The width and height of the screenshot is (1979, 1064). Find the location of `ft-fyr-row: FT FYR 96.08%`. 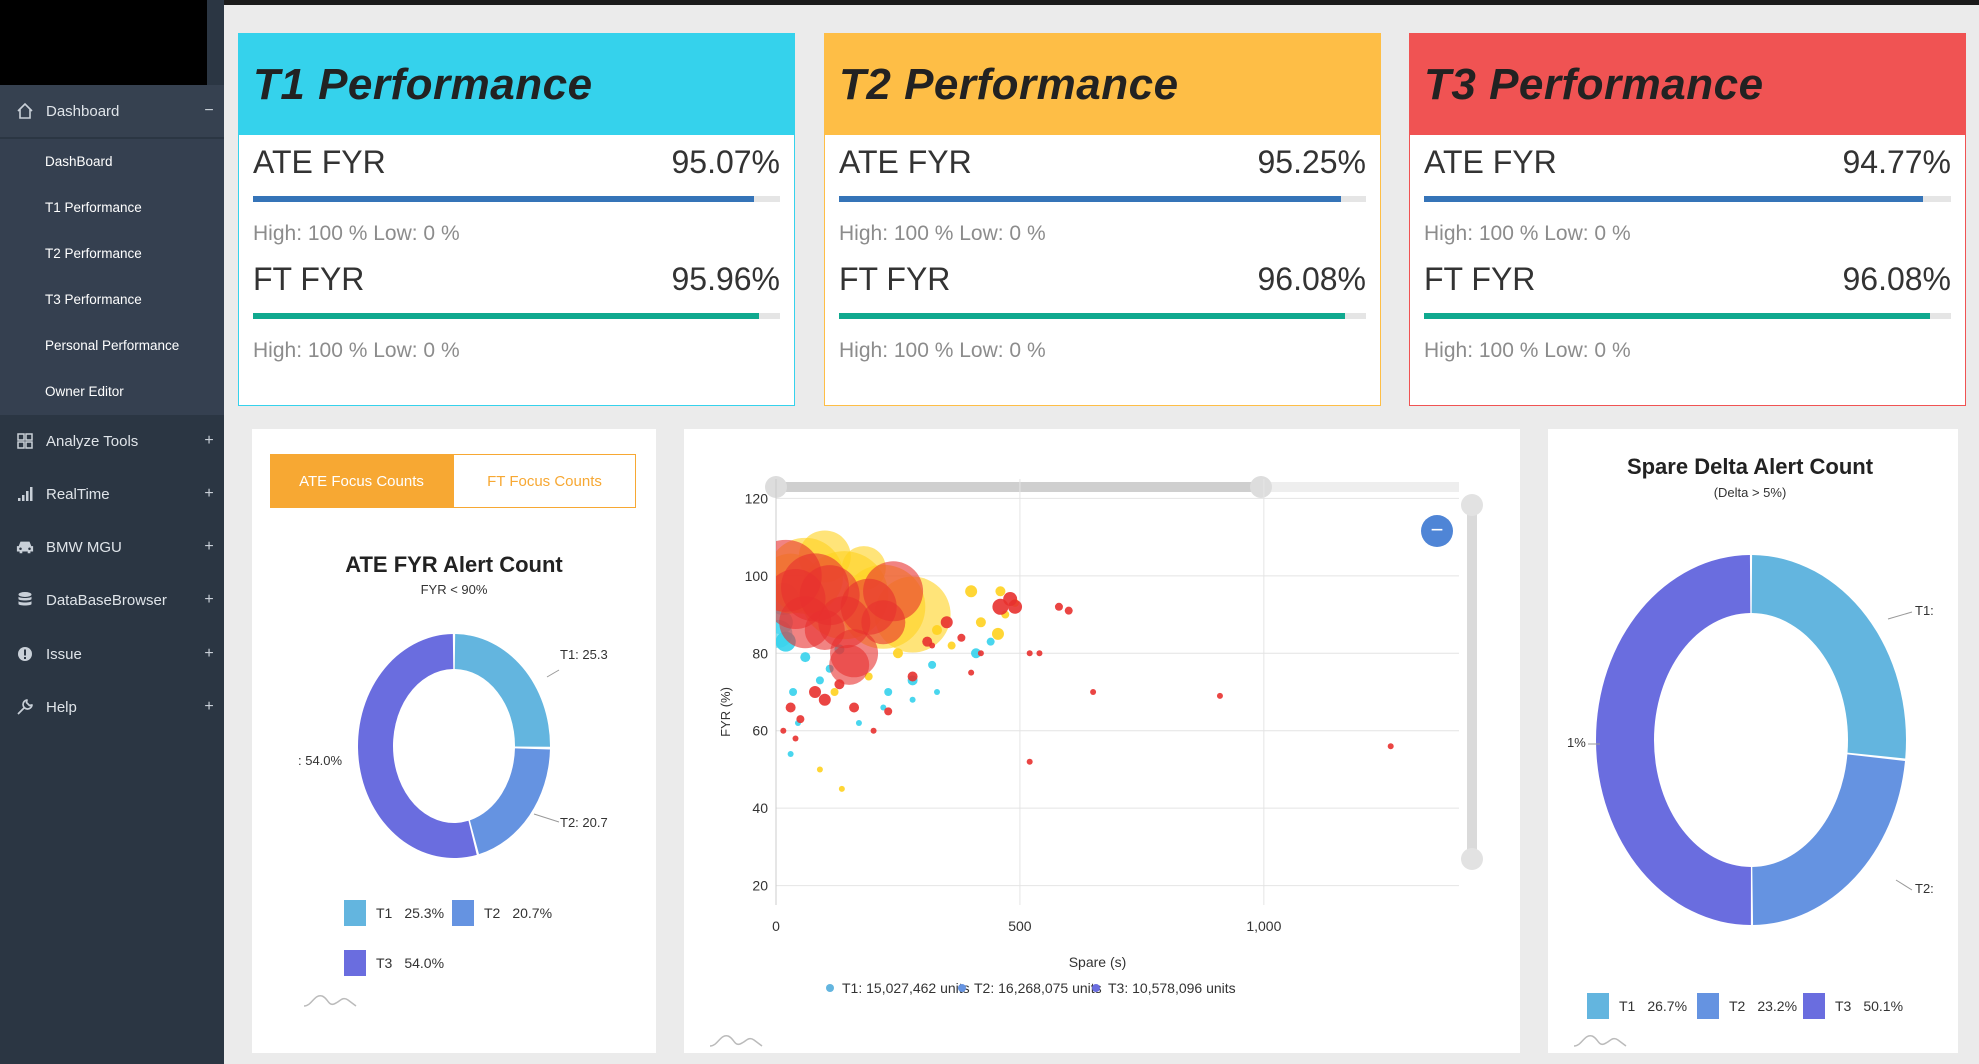

ft-fyr-row: FT FYR 96.08% is located at coordinates (1687, 279).